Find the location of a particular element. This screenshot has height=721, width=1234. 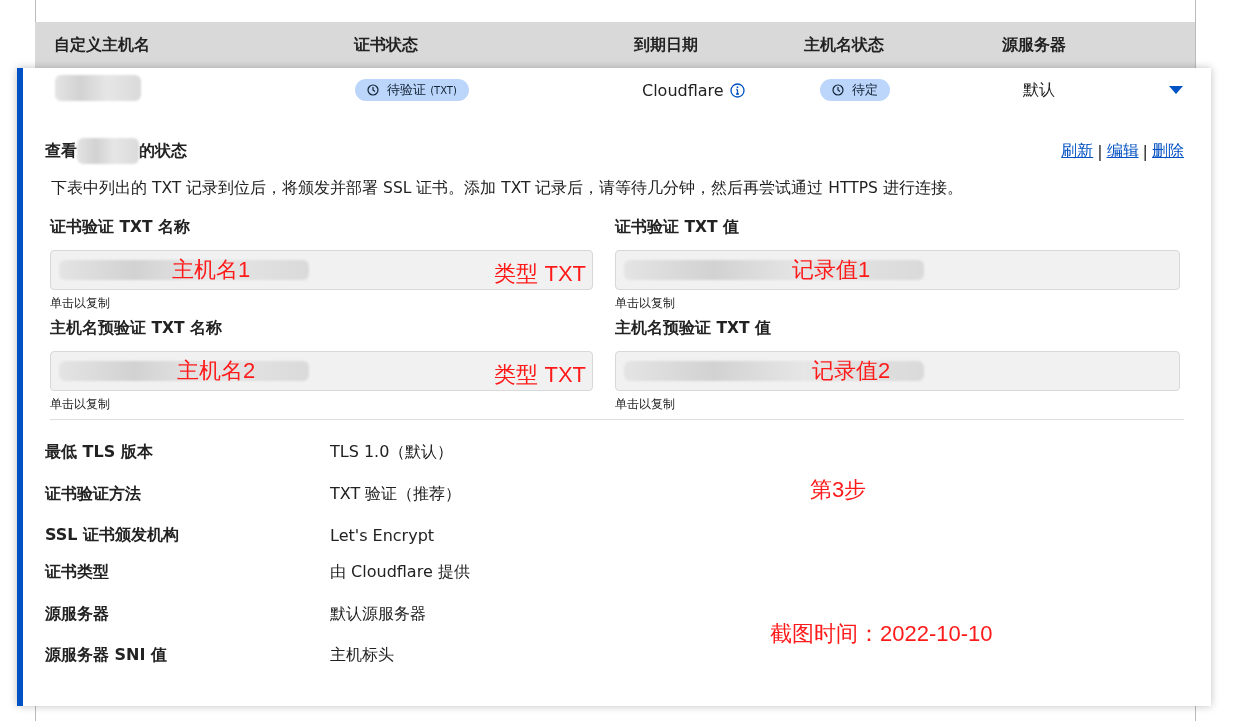

details-title: 查看 is located at coordinates (61, 151).